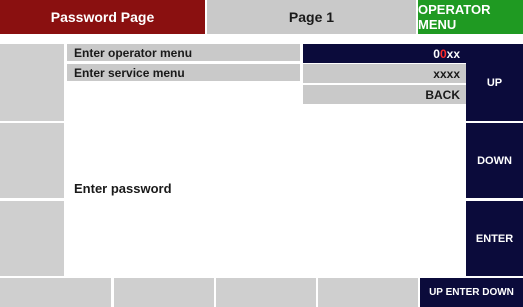  I want to click on password-prompt: Enter password, so click(123, 188).